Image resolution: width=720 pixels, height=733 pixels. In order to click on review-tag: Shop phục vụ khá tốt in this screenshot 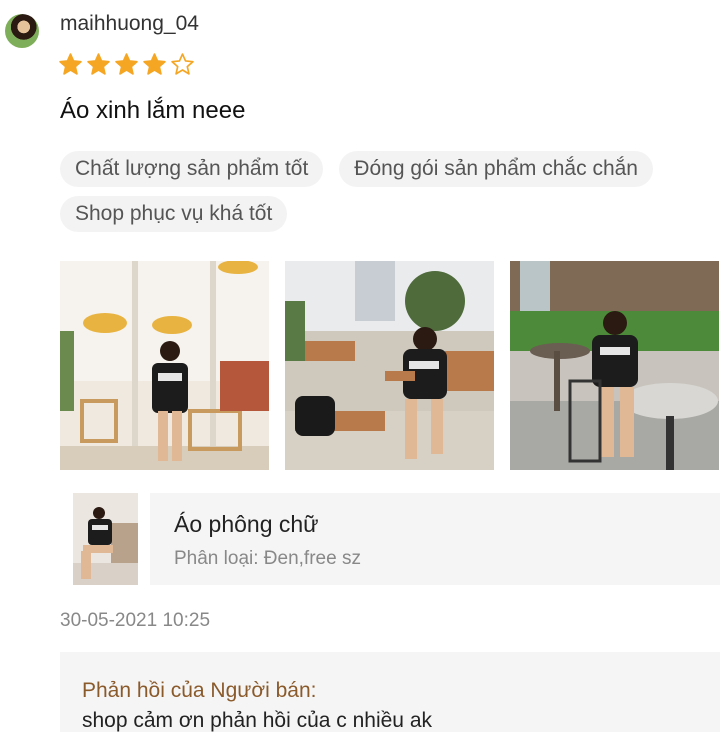, I will do `click(174, 214)`.